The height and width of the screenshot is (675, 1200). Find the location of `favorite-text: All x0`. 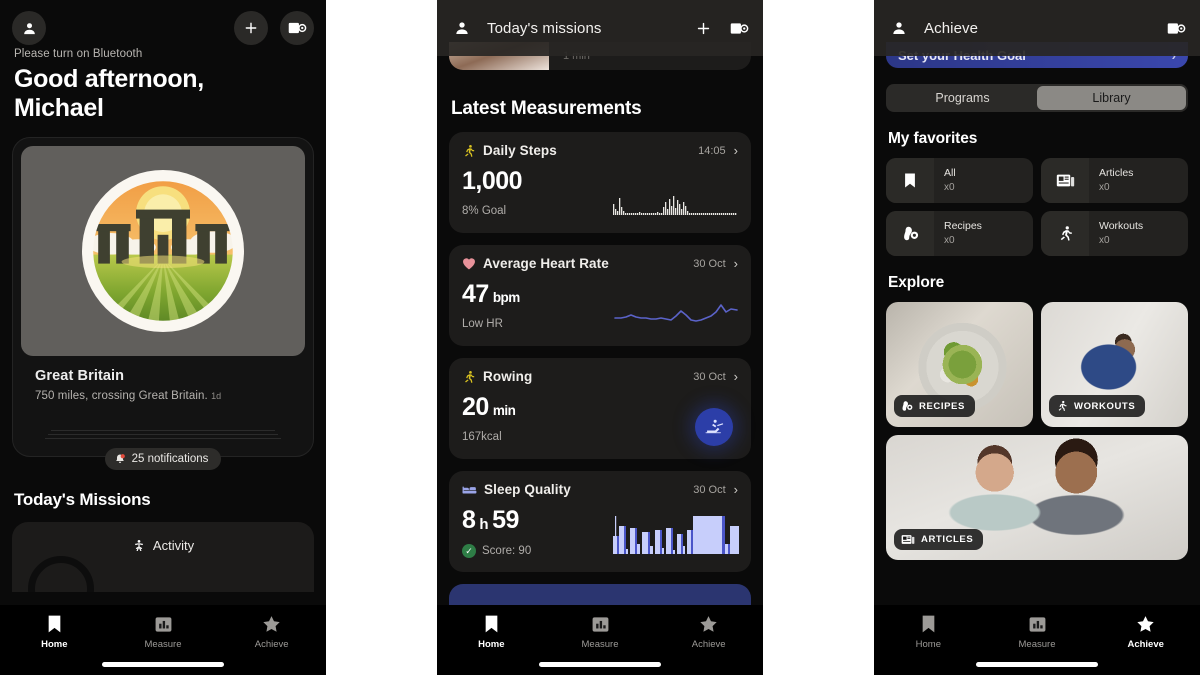

favorite-text: All x0 is located at coordinates (945, 180).